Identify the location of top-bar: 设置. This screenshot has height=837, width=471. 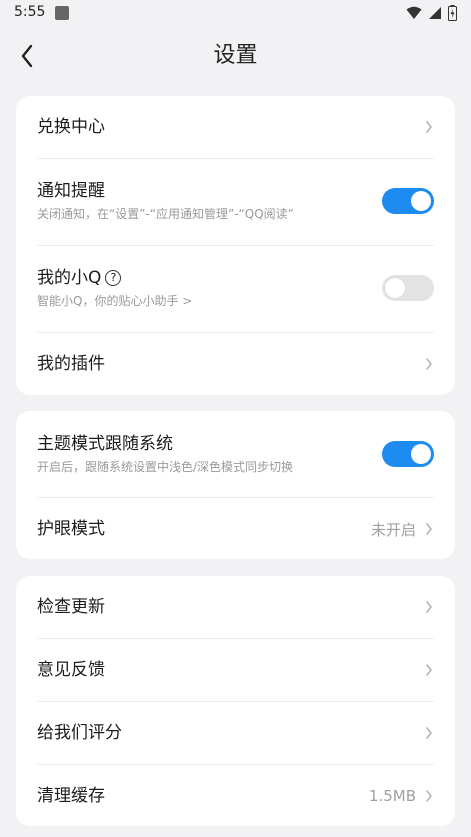
(235, 56).